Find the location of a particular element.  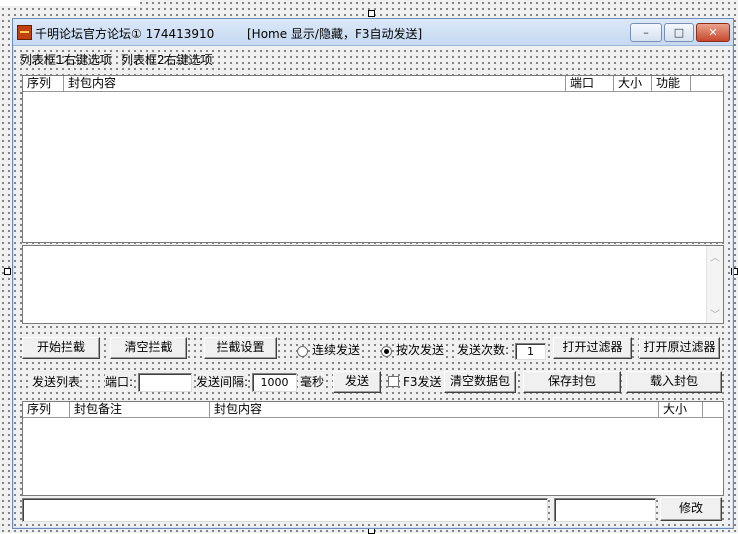

editor-scrollbar: ︿ ﹀ is located at coordinates (714, 284).